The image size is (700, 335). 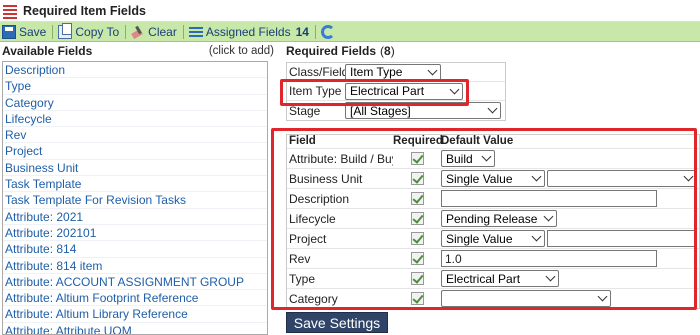 I want to click on default-value-extra-input, so click(x=622, y=238).